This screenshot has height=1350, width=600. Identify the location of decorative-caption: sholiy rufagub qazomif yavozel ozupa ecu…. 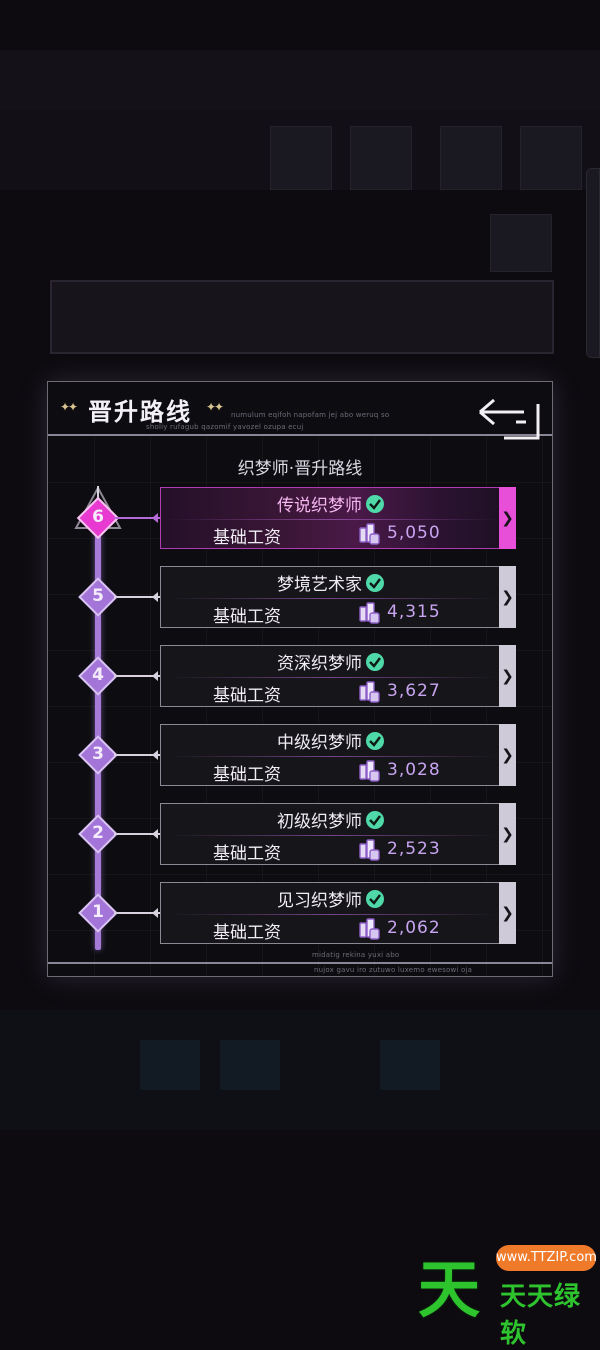
(225, 427).